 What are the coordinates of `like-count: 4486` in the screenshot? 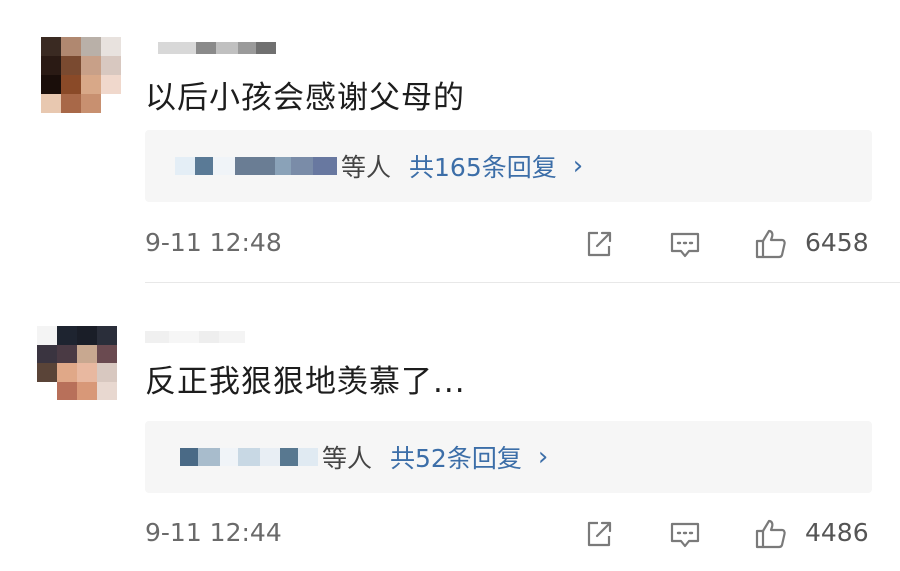 It's located at (837, 532).